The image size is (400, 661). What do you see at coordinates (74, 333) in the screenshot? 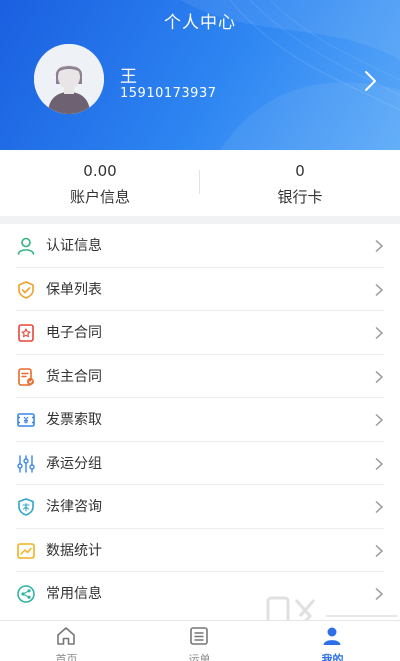
I see `menu-item-label: 电子合同` at bounding box center [74, 333].